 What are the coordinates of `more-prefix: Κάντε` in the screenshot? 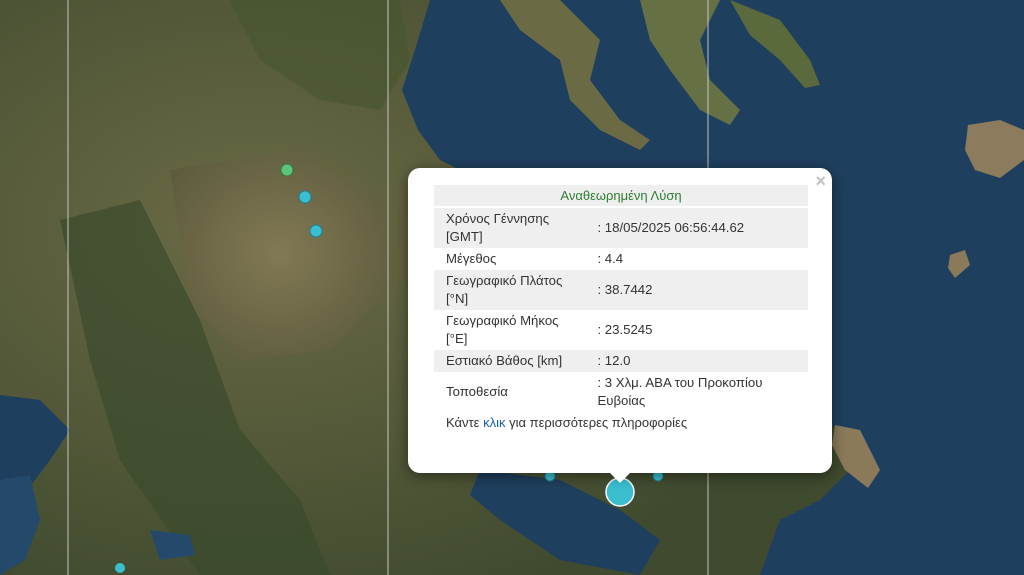 It's located at (463, 422).